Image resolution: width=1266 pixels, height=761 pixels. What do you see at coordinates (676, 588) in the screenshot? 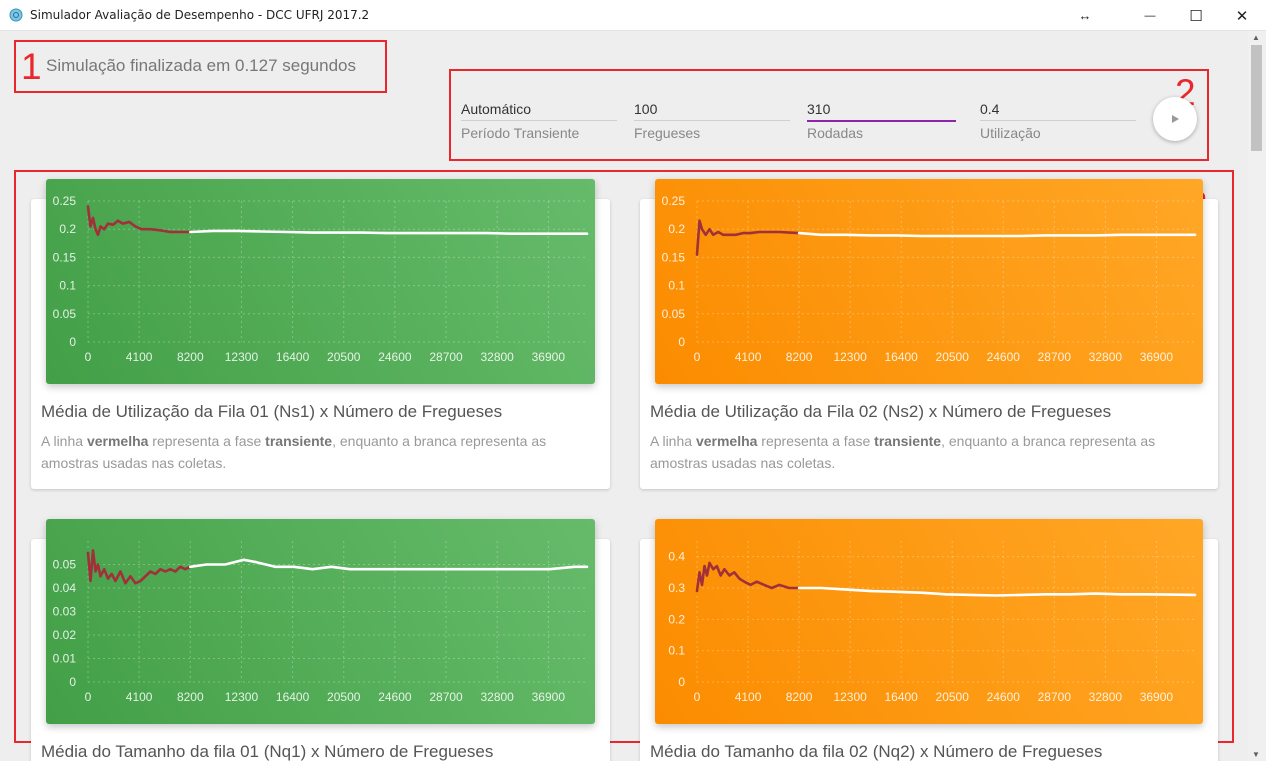
I see `y-tick-label: 0.3` at bounding box center [676, 588].